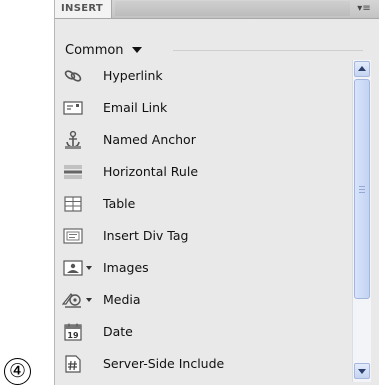 This screenshot has width=379, height=385. What do you see at coordinates (268, 50) in the screenshot?
I see `category-divider` at bounding box center [268, 50].